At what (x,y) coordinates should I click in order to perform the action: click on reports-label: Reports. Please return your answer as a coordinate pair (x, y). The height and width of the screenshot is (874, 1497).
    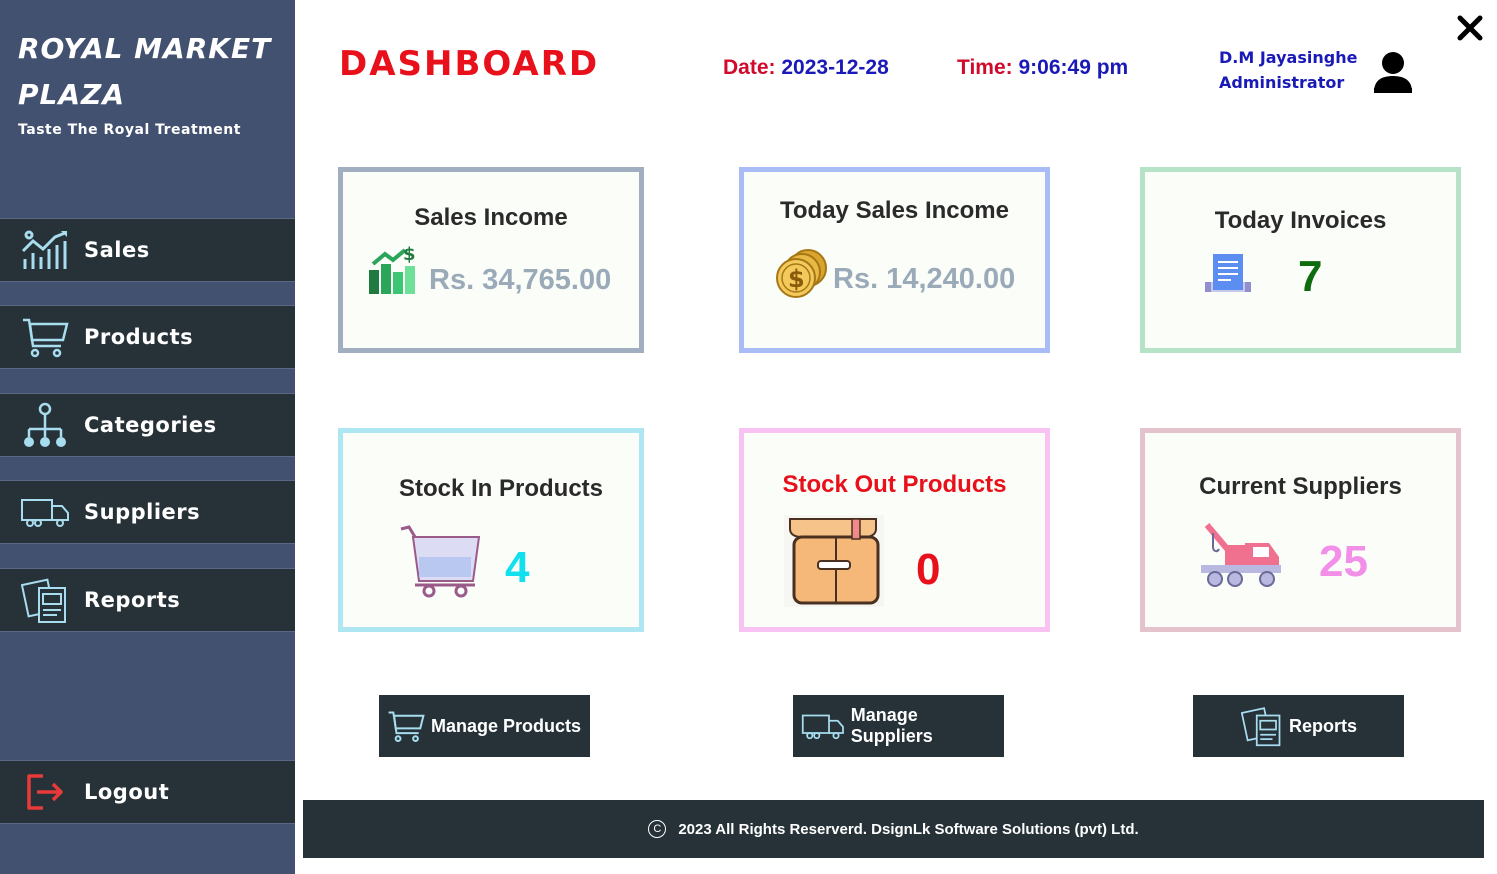
    Looking at the image, I should click on (1323, 725).